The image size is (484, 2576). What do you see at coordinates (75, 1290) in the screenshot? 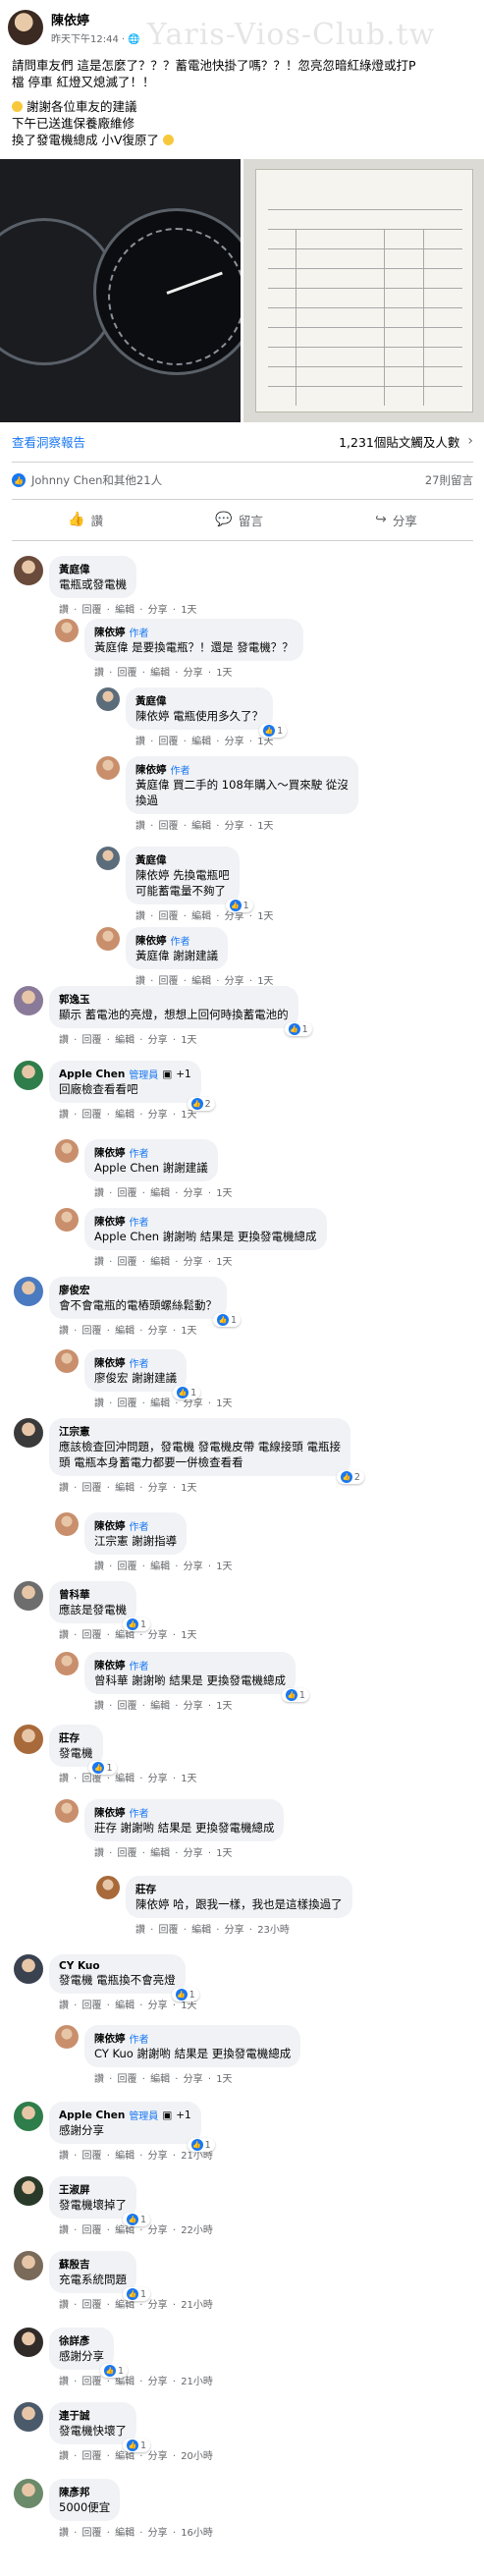
I see `commenter-name-text: 廖俊宏` at bounding box center [75, 1290].